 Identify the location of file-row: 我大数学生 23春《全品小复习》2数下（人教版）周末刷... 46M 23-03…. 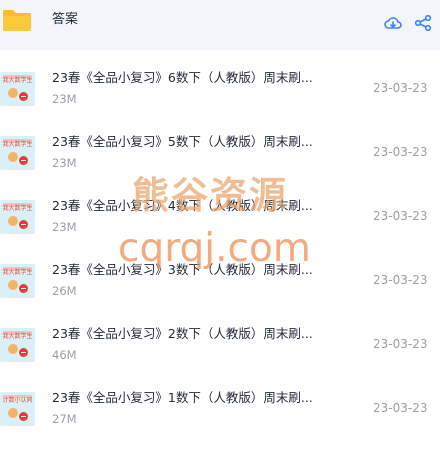
(220, 355).